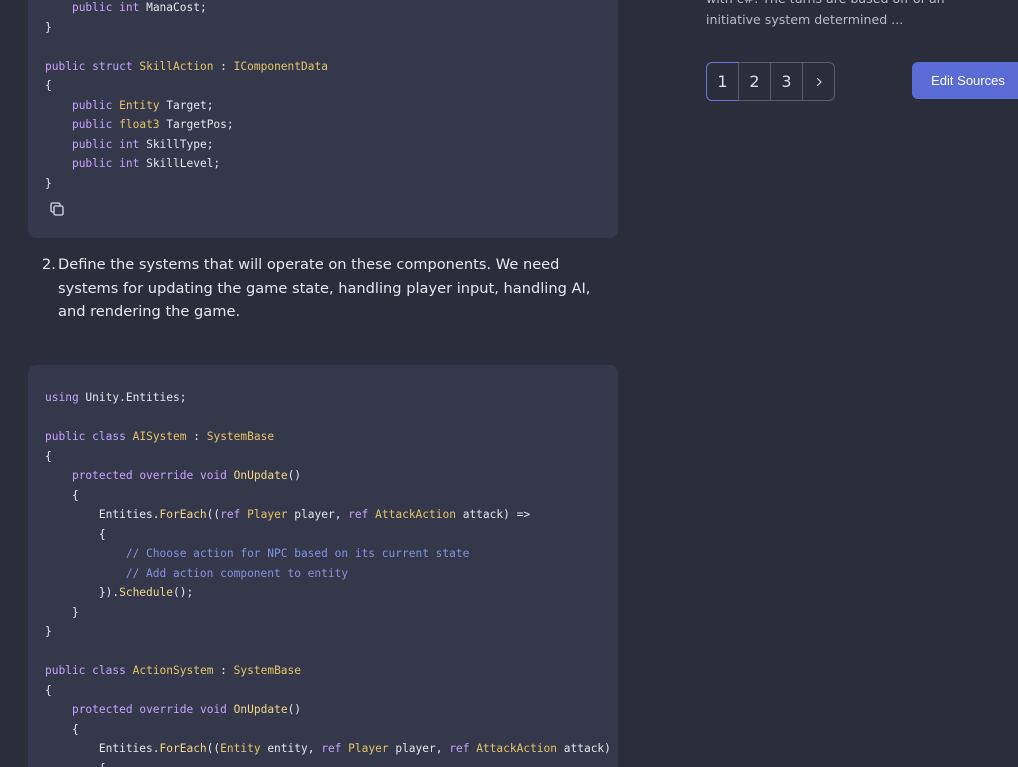 Image resolution: width=1018 pixels, height=767 pixels. What do you see at coordinates (186, 105) in the screenshot?
I see `code-token: Target;` at bounding box center [186, 105].